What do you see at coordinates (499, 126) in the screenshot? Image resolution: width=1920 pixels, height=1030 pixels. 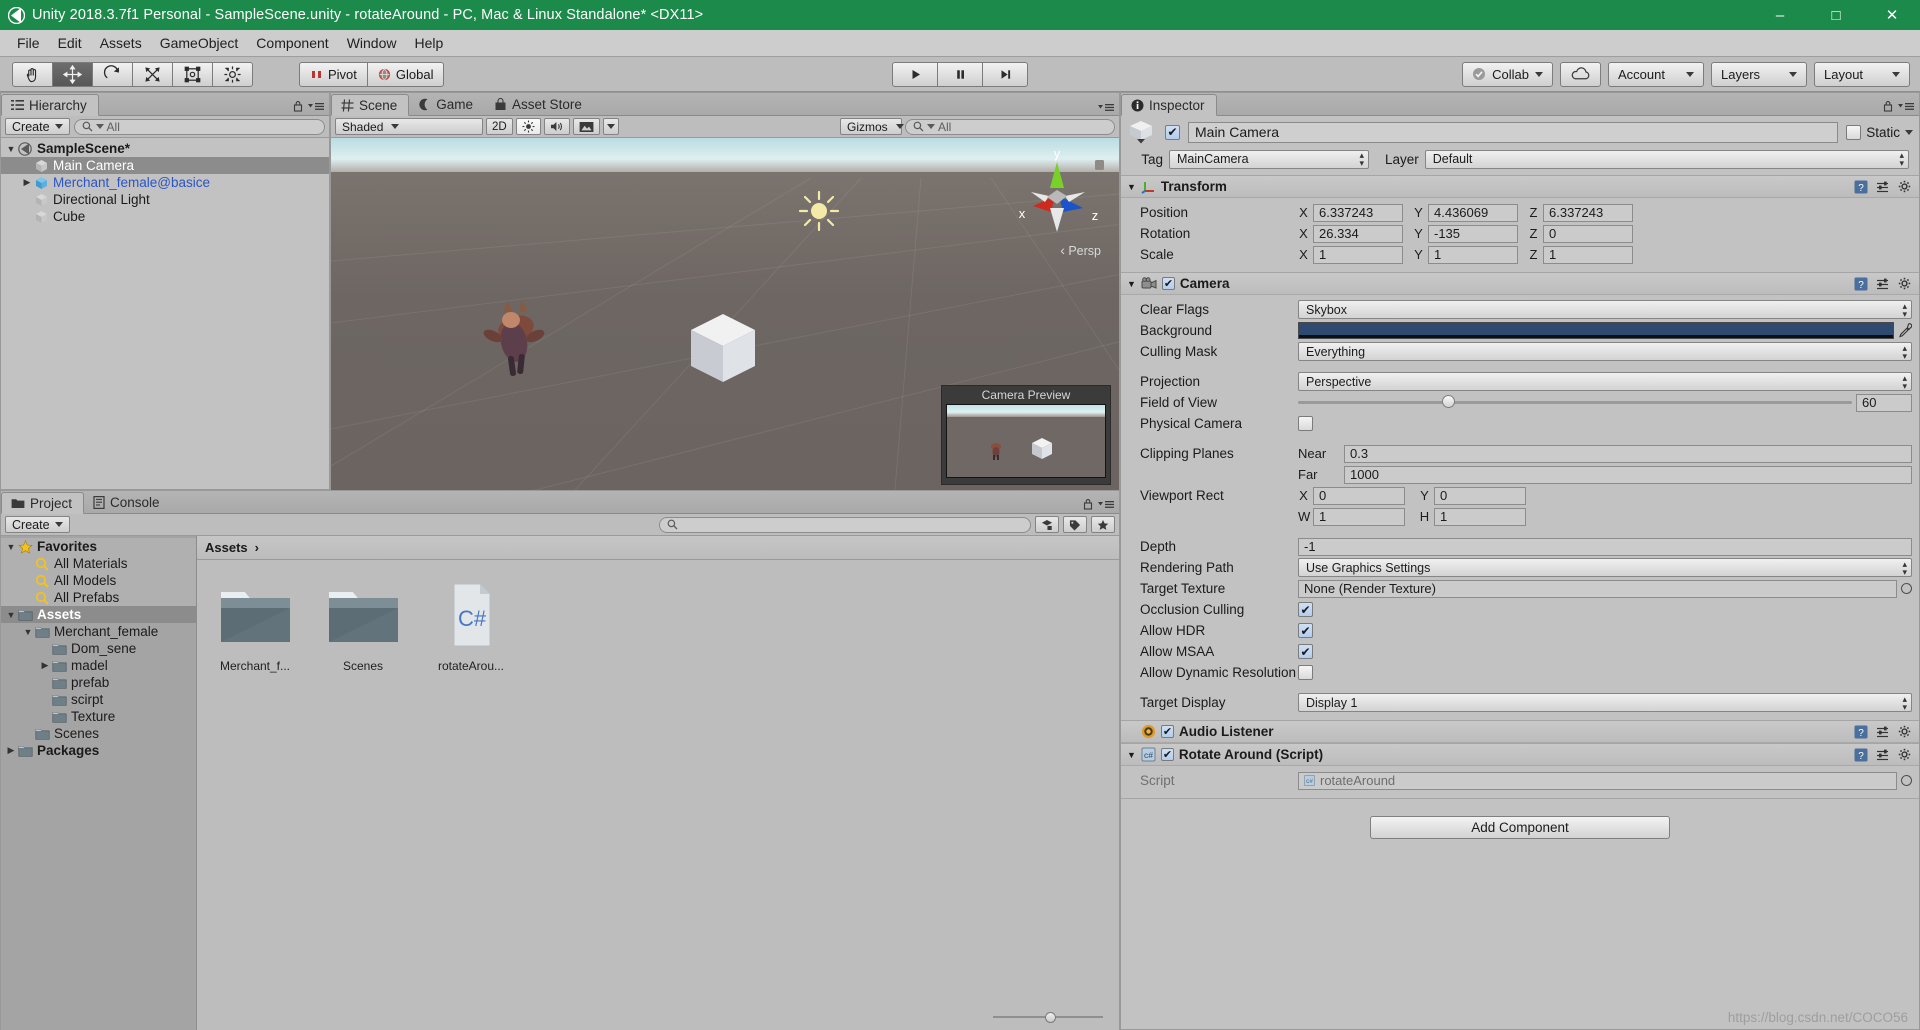 I see `2d-toggle-button: 2D` at bounding box center [499, 126].